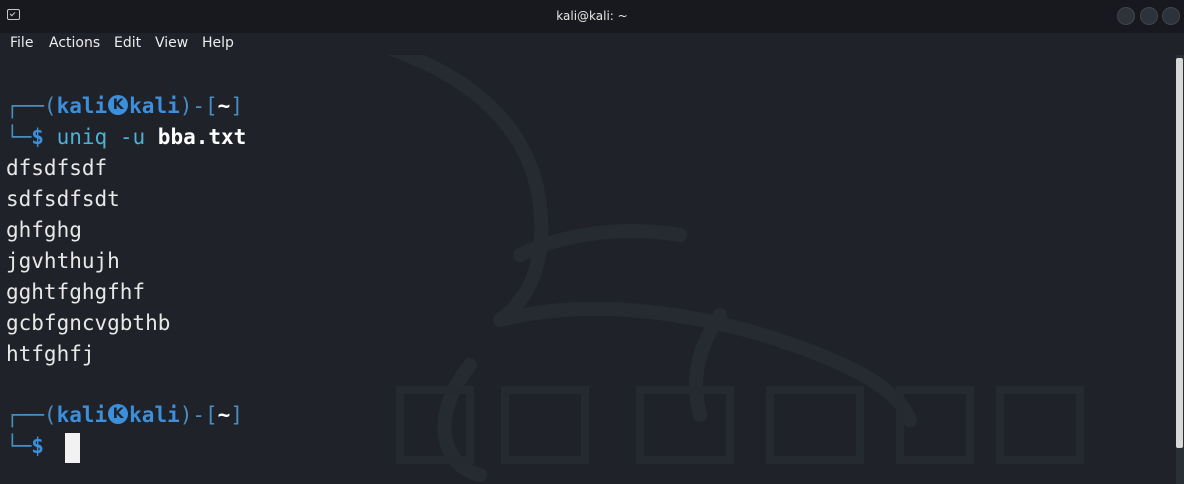 This screenshot has width=1184, height=484. What do you see at coordinates (72, 448) in the screenshot?
I see `text-cursor` at bounding box center [72, 448].